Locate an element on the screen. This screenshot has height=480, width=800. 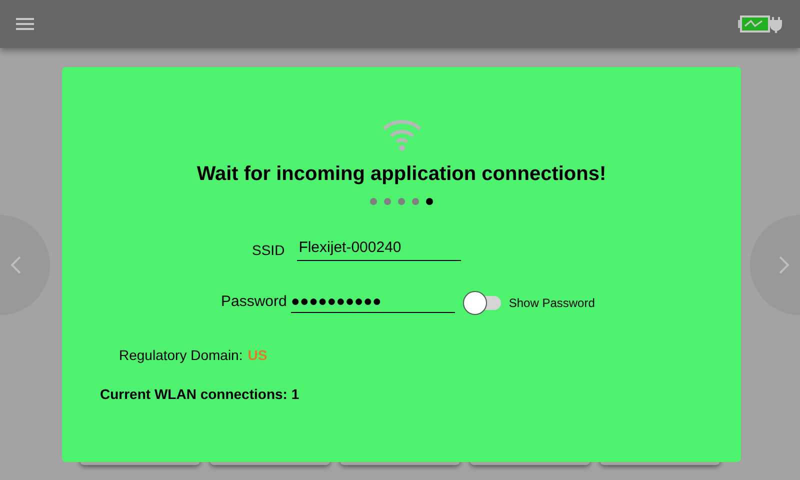
wifi-icon is located at coordinates (402, 135).